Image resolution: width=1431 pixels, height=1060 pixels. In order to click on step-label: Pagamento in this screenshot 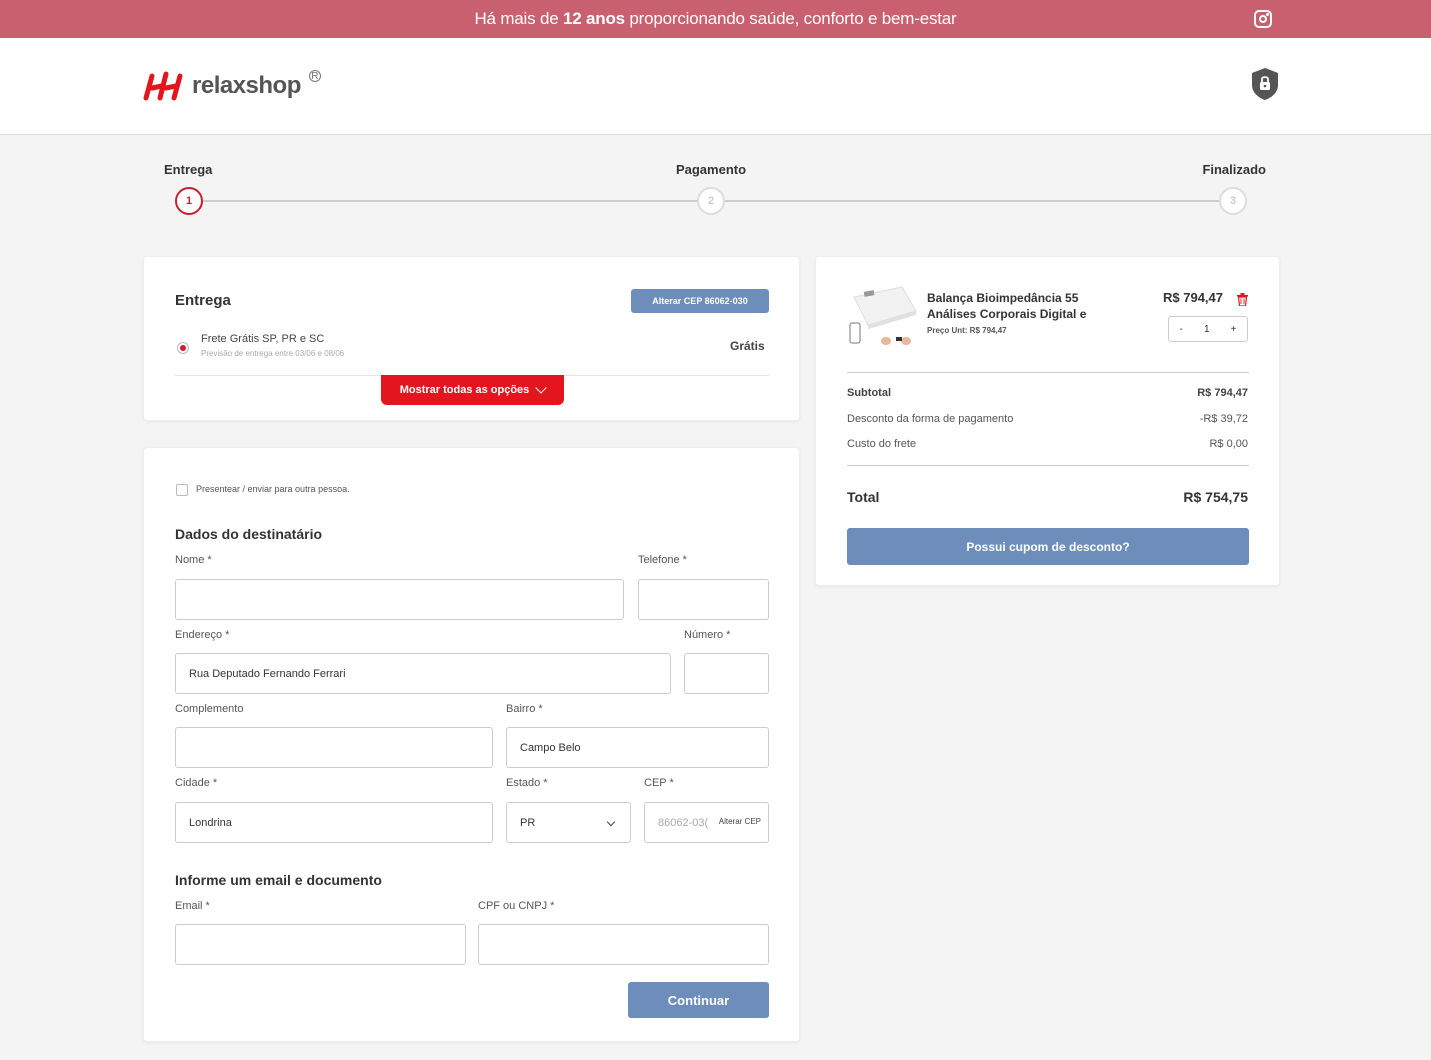, I will do `click(711, 169)`.